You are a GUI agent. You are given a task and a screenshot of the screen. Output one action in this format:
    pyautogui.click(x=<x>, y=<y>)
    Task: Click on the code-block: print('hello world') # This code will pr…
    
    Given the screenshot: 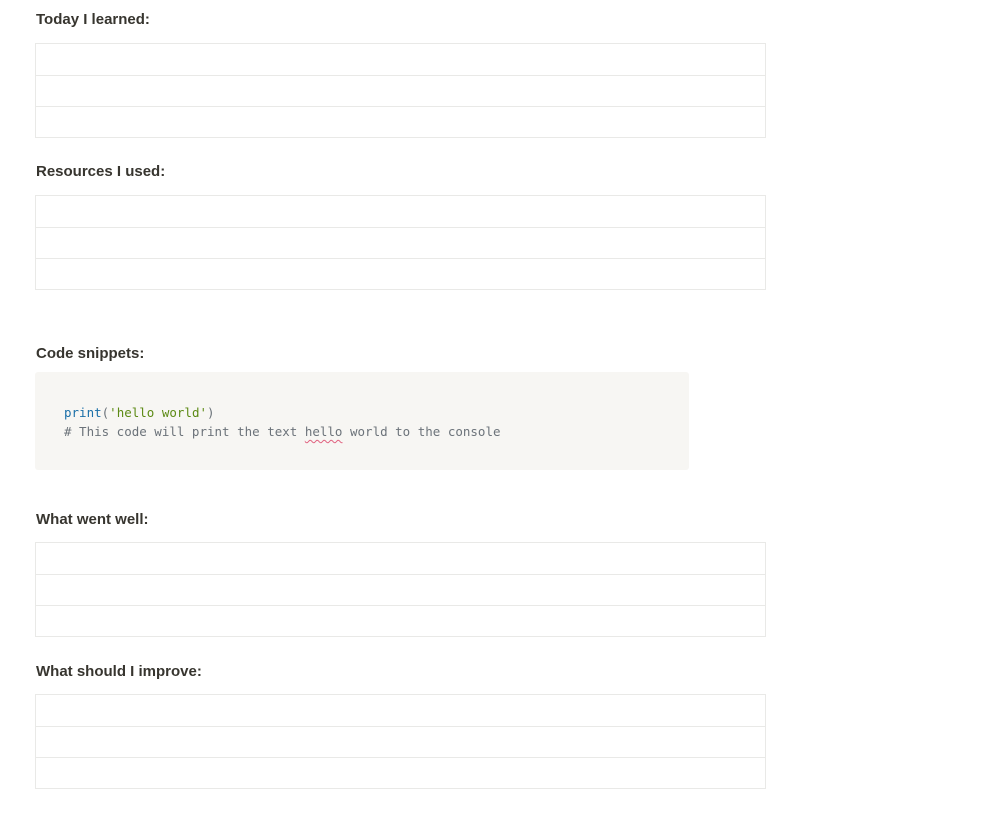 What is the action you would take?
    pyautogui.click(x=362, y=421)
    